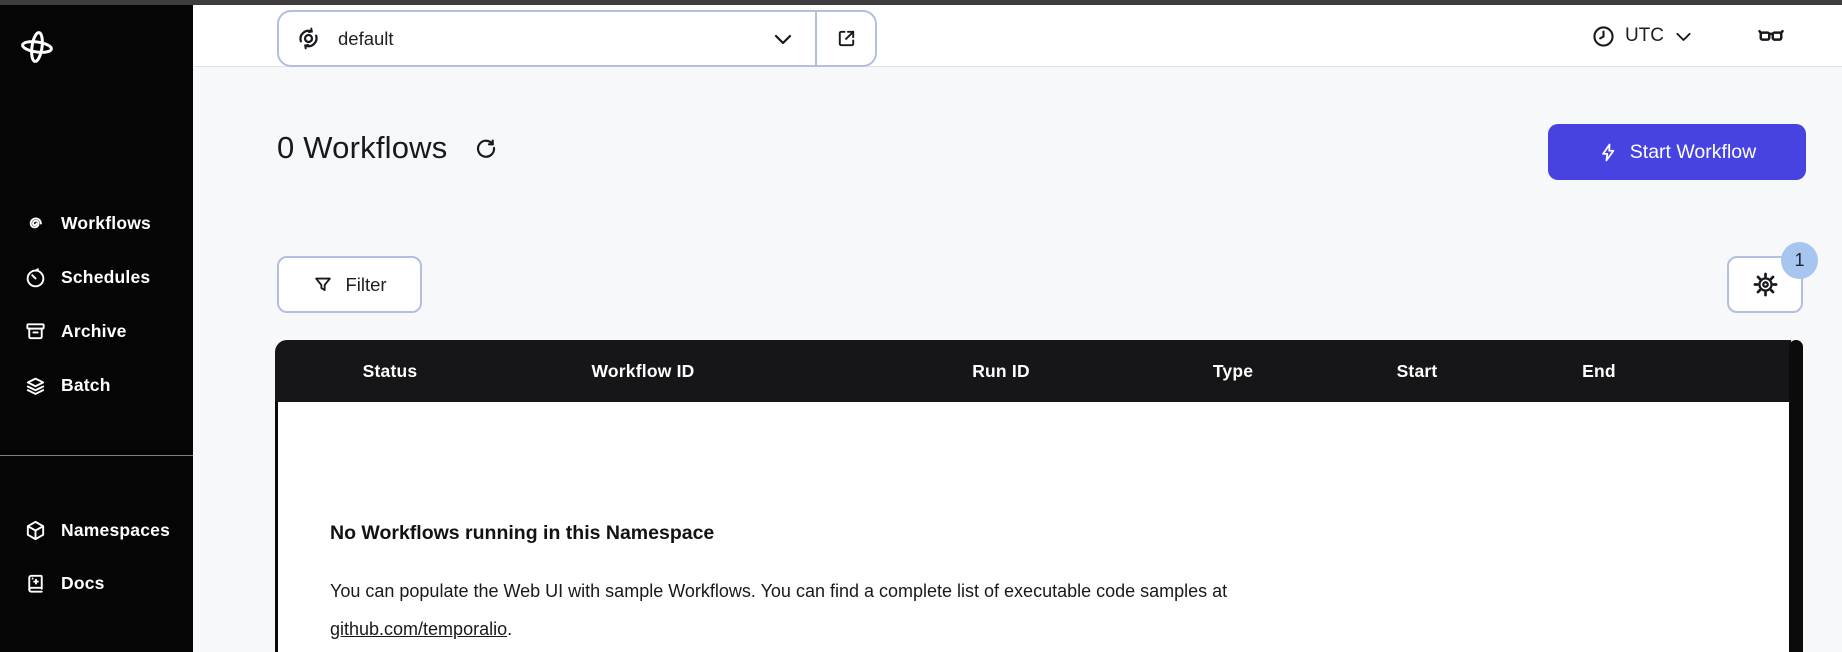 The image size is (1842, 652). I want to click on empty-state-text-suffix: ., so click(510, 629).